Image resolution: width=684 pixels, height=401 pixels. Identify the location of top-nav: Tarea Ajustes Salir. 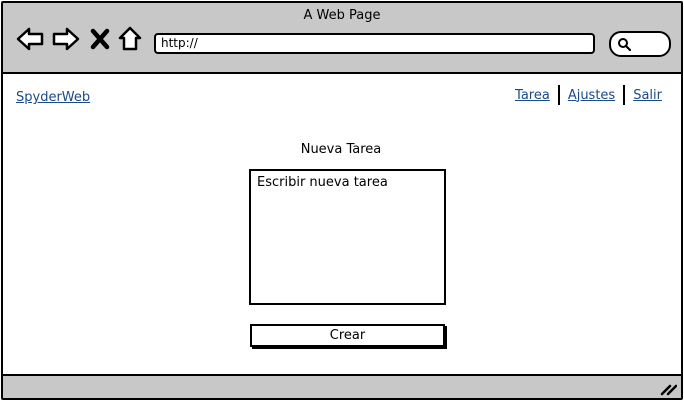
(588, 95).